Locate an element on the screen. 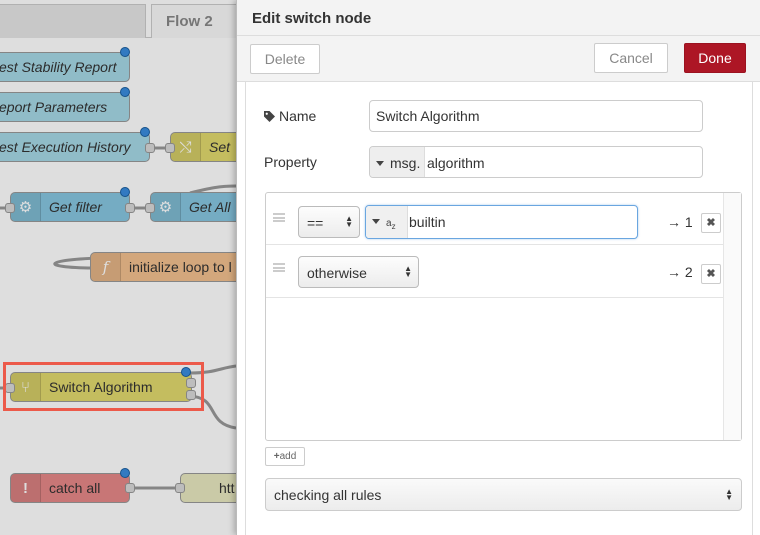 This screenshot has height=535, width=760. string-type-icon: az is located at coordinates (391, 224).